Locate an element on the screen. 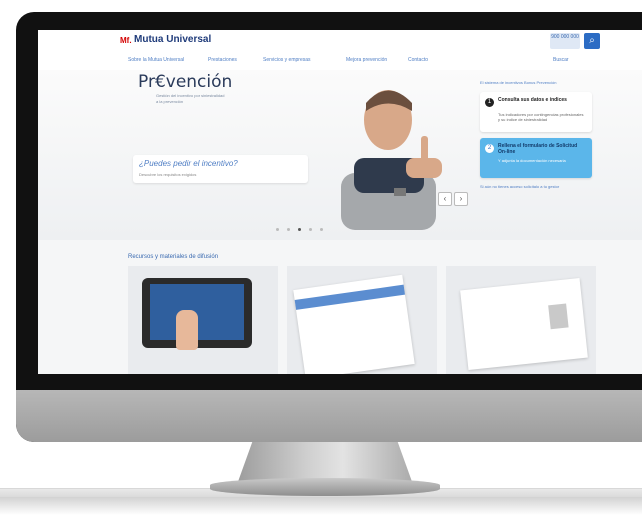 The height and width of the screenshot is (515, 642). prevencion-logo: Pr€vención is located at coordinates (185, 82).